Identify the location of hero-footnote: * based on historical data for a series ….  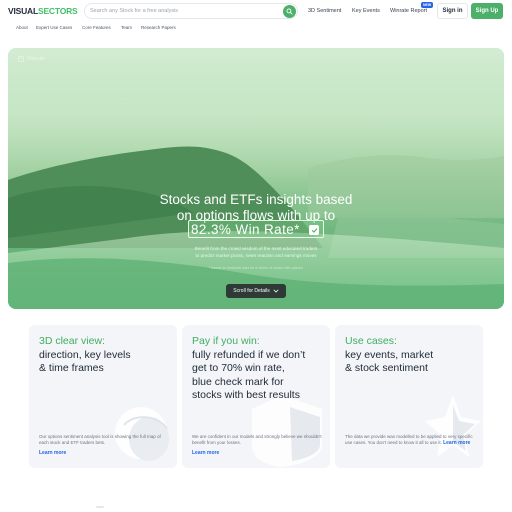
(256, 268).